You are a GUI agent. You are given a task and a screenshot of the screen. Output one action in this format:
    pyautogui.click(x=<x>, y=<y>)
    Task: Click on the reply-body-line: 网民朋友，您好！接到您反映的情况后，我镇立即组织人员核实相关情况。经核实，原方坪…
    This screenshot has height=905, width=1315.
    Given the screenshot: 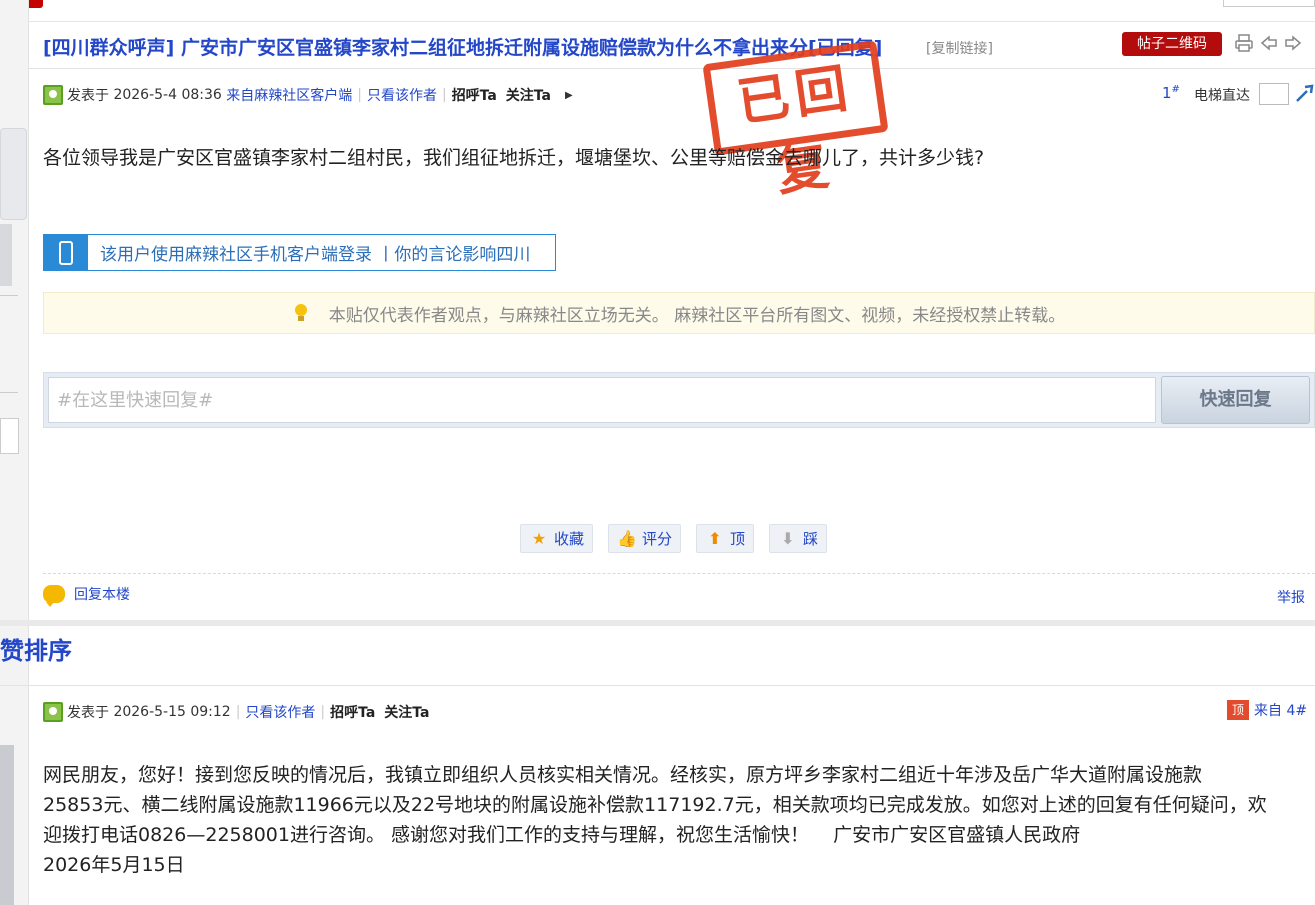 What is the action you would take?
    pyautogui.click(x=623, y=775)
    